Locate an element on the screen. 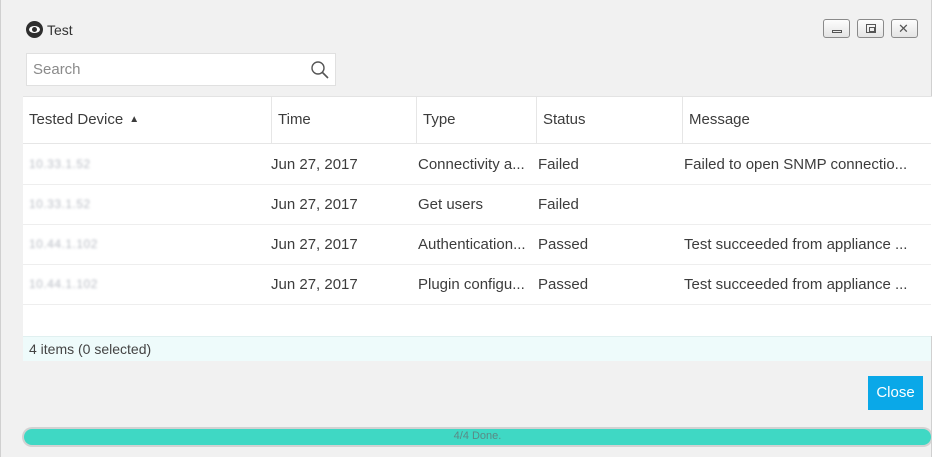  close-button: Close is located at coordinates (895, 393).